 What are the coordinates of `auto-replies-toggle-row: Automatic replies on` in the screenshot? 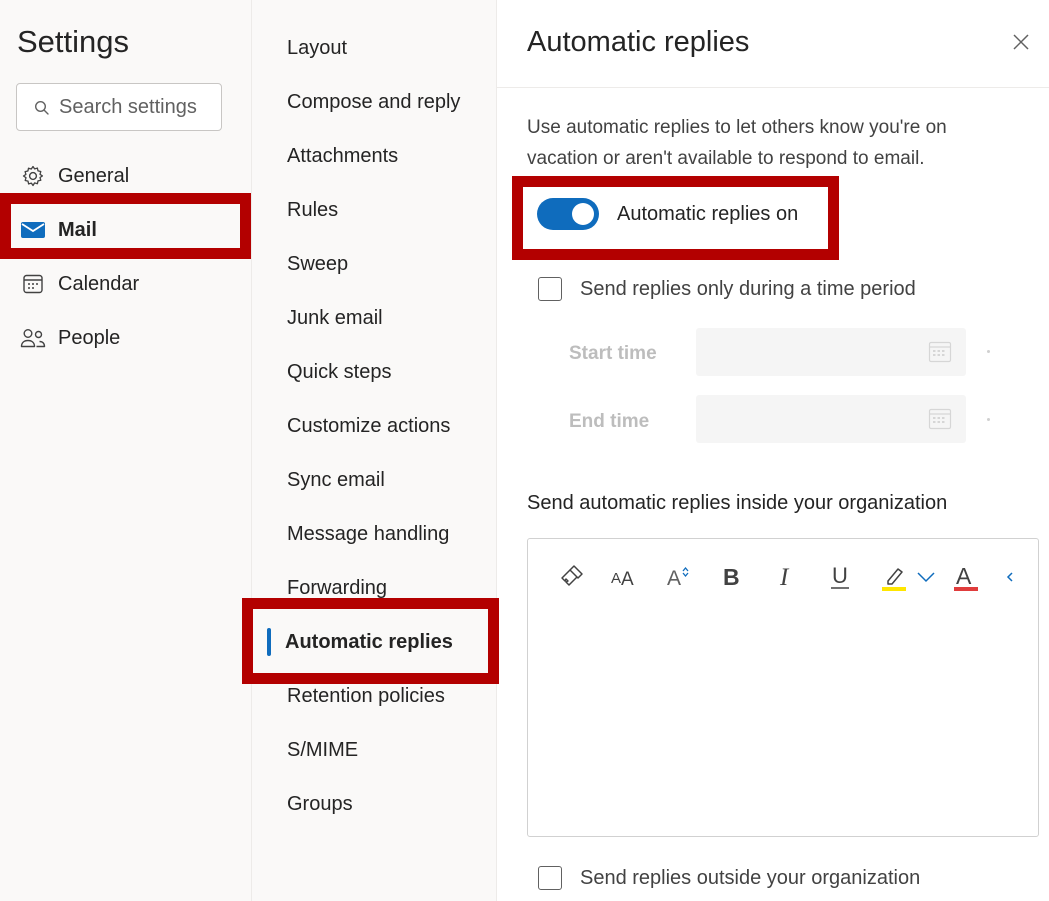 It's located at (667, 214).